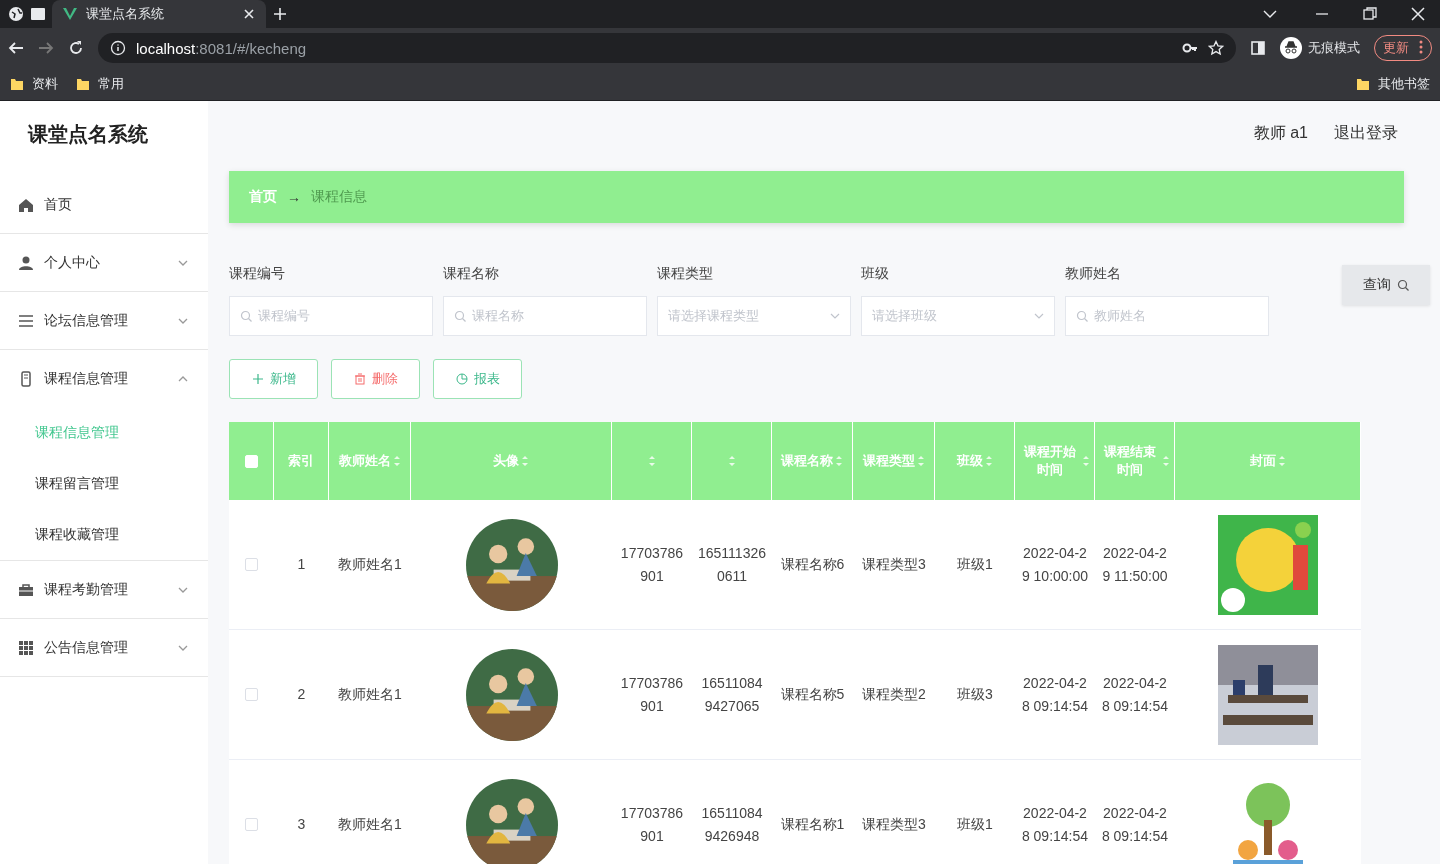 The height and width of the screenshot is (864, 1440). Describe the element at coordinates (221, 48) in the screenshot. I see `url-text: localhost:8081/#/kecheng` at that location.